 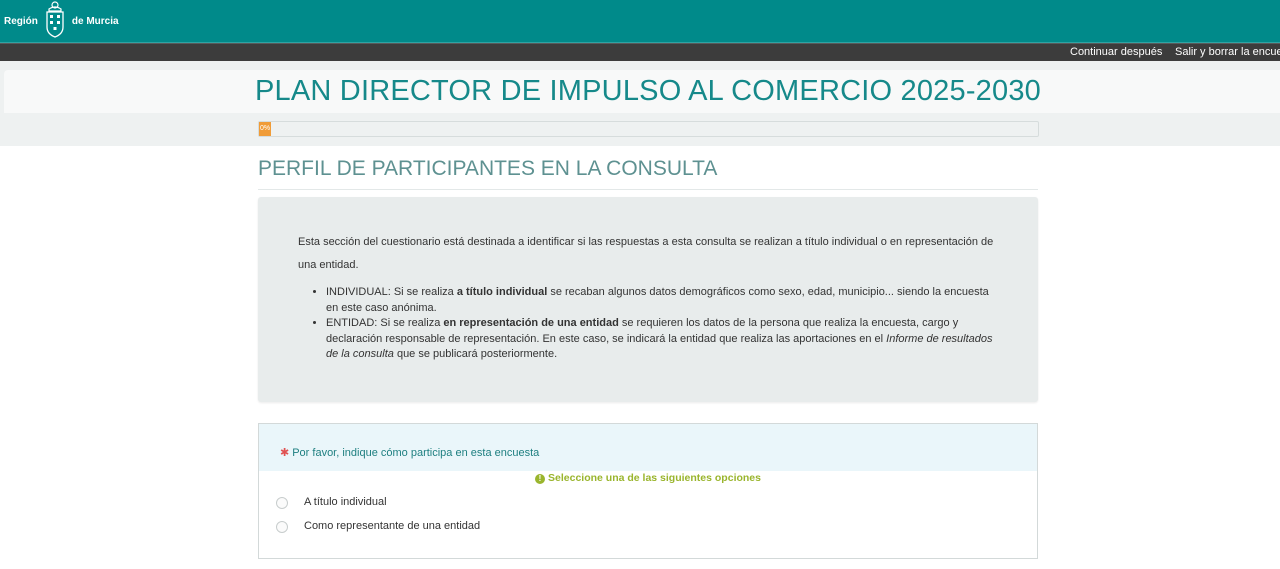 What do you see at coordinates (1227, 52) in the screenshot?
I see `exit-and-clear-link: Salir y borrar la encuesta` at bounding box center [1227, 52].